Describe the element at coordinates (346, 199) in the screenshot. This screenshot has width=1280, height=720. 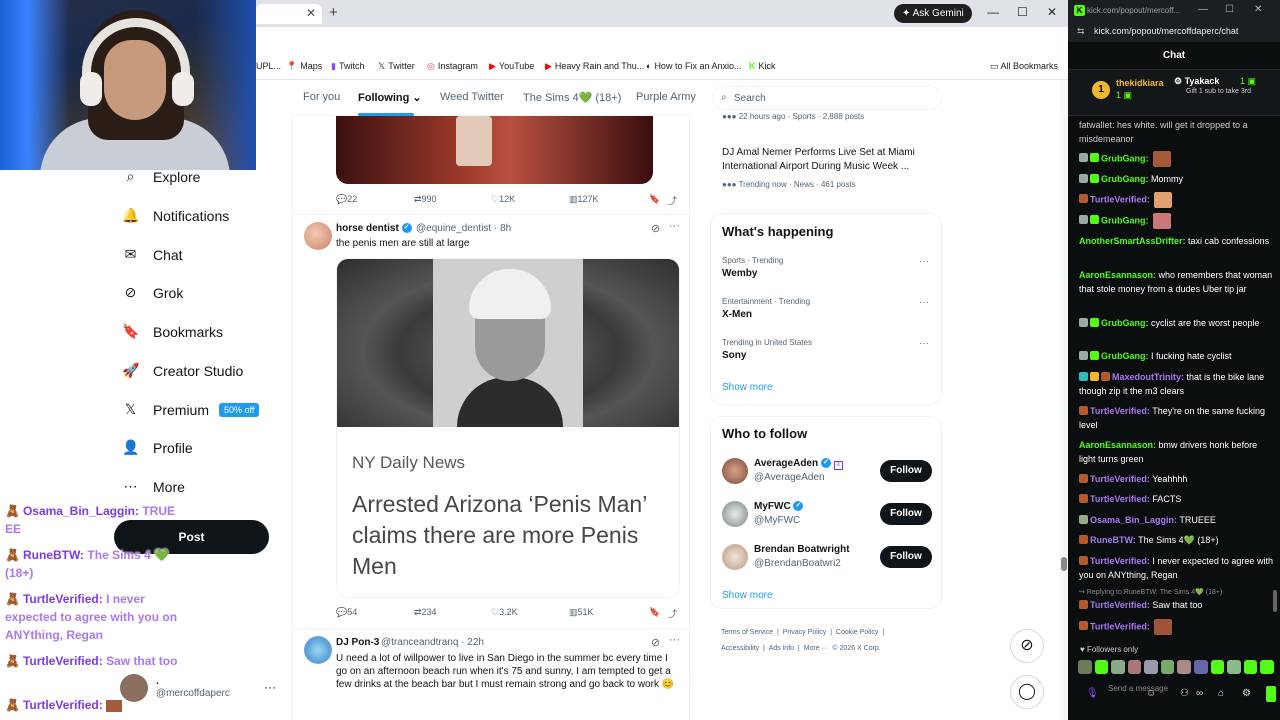
I see `reply-button: 💬 22` at that location.